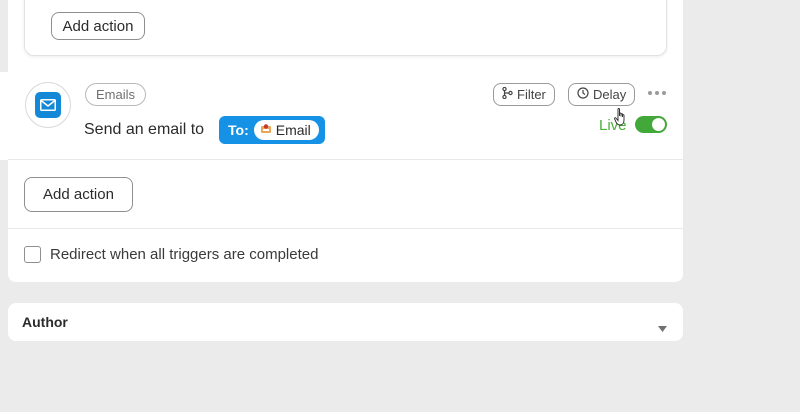  What do you see at coordinates (621, 120) in the screenshot?
I see `hand-cursor-icon` at bounding box center [621, 120].